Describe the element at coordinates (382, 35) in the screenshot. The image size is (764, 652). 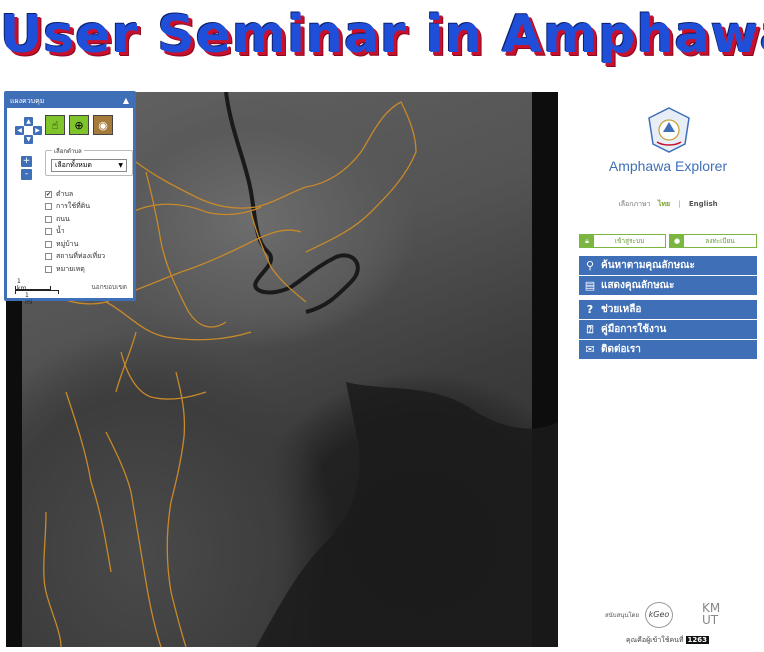
I see `banner-title: User Seminar in Amphawa` at that location.